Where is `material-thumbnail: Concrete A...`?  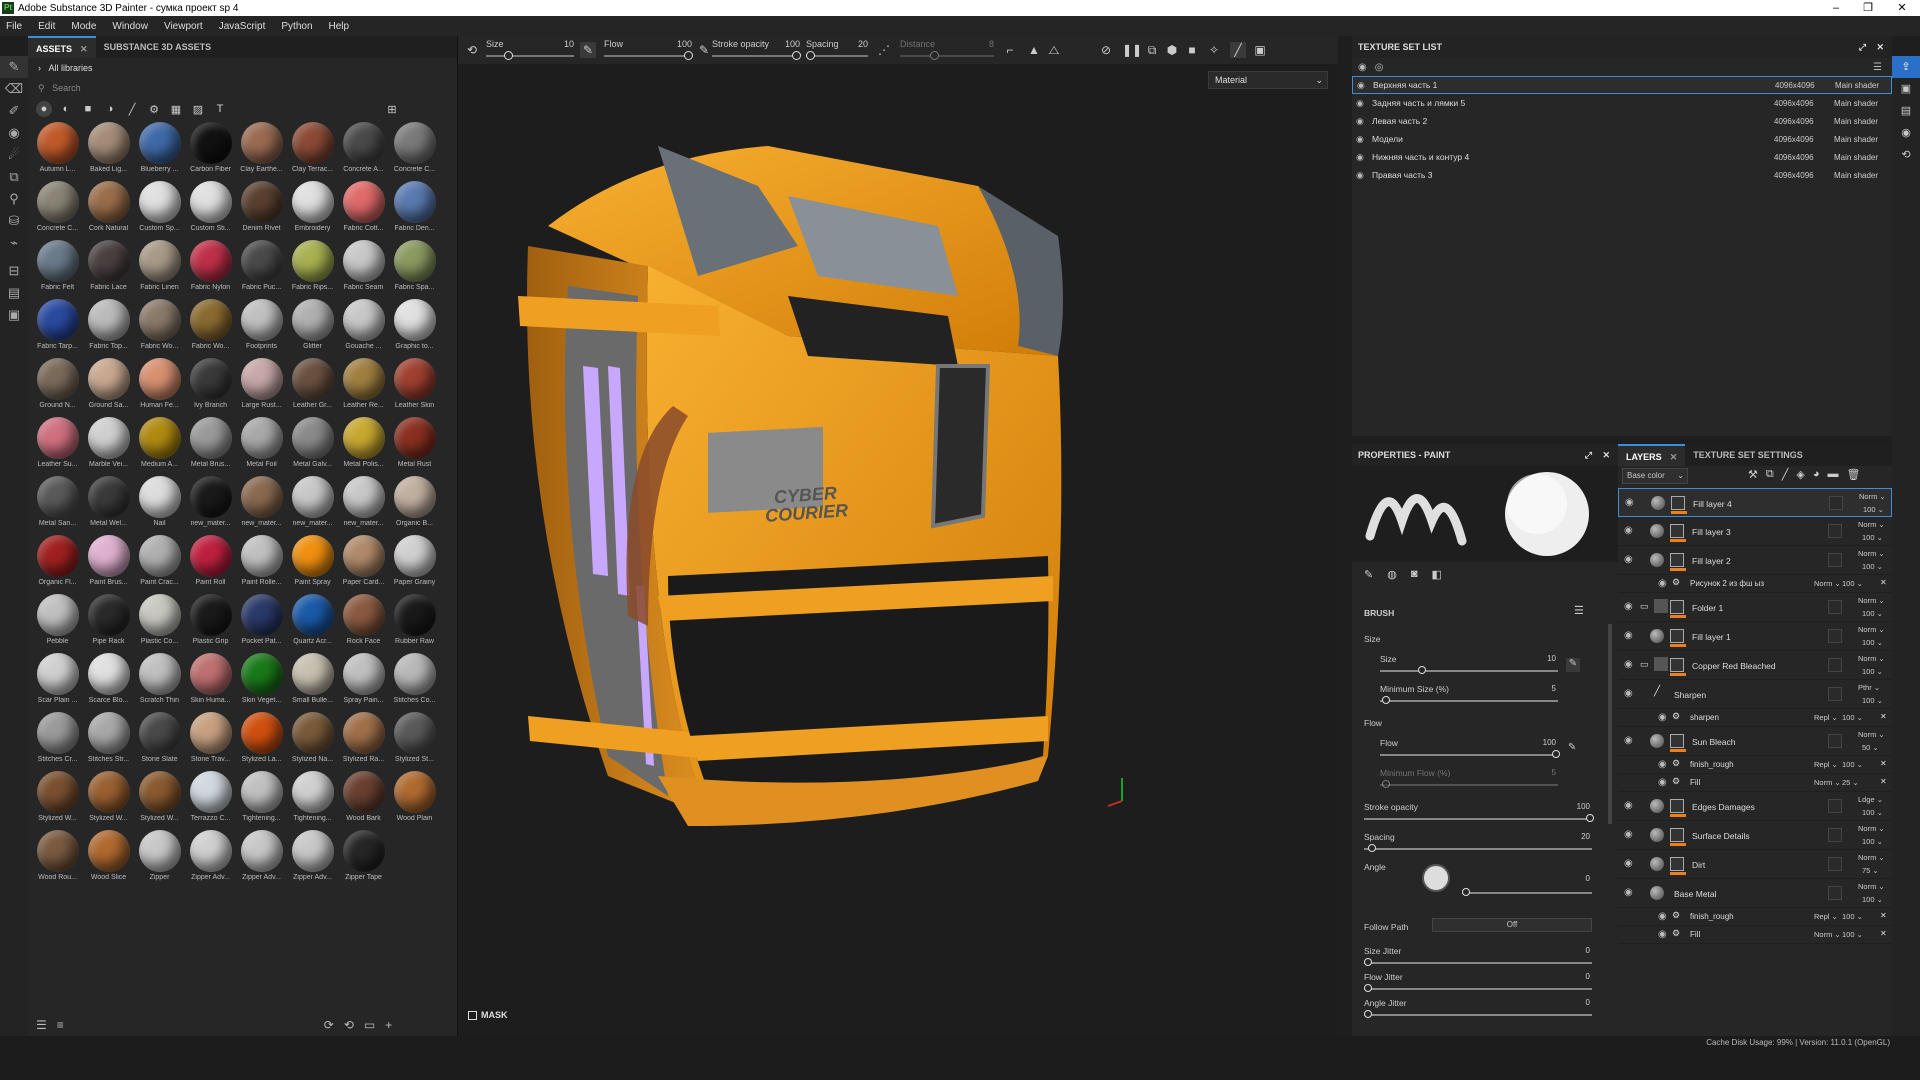 material-thumbnail: Concrete A... is located at coordinates (363, 150).